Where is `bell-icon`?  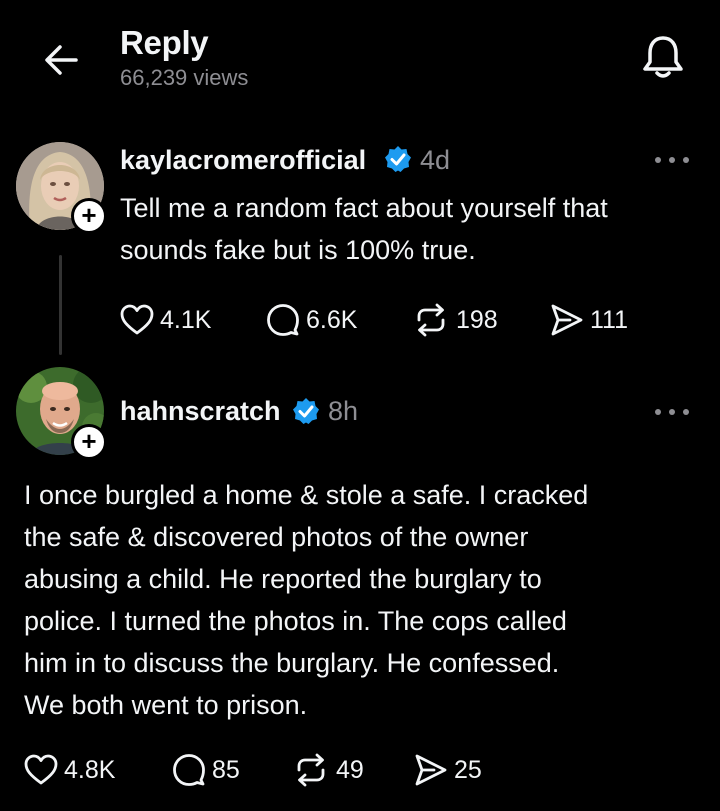 bell-icon is located at coordinates (663, 57).